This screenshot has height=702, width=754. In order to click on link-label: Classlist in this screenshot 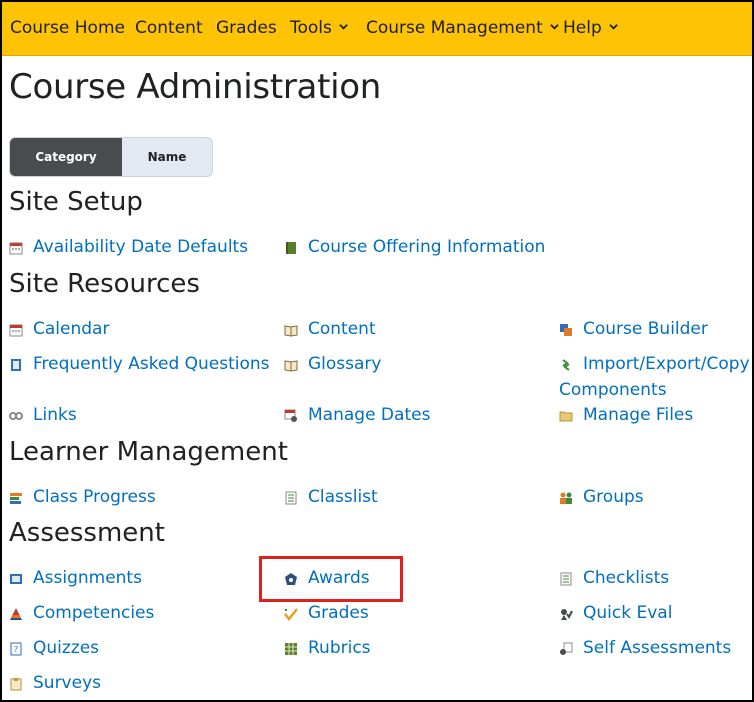, I will do `click(343, 497)`.